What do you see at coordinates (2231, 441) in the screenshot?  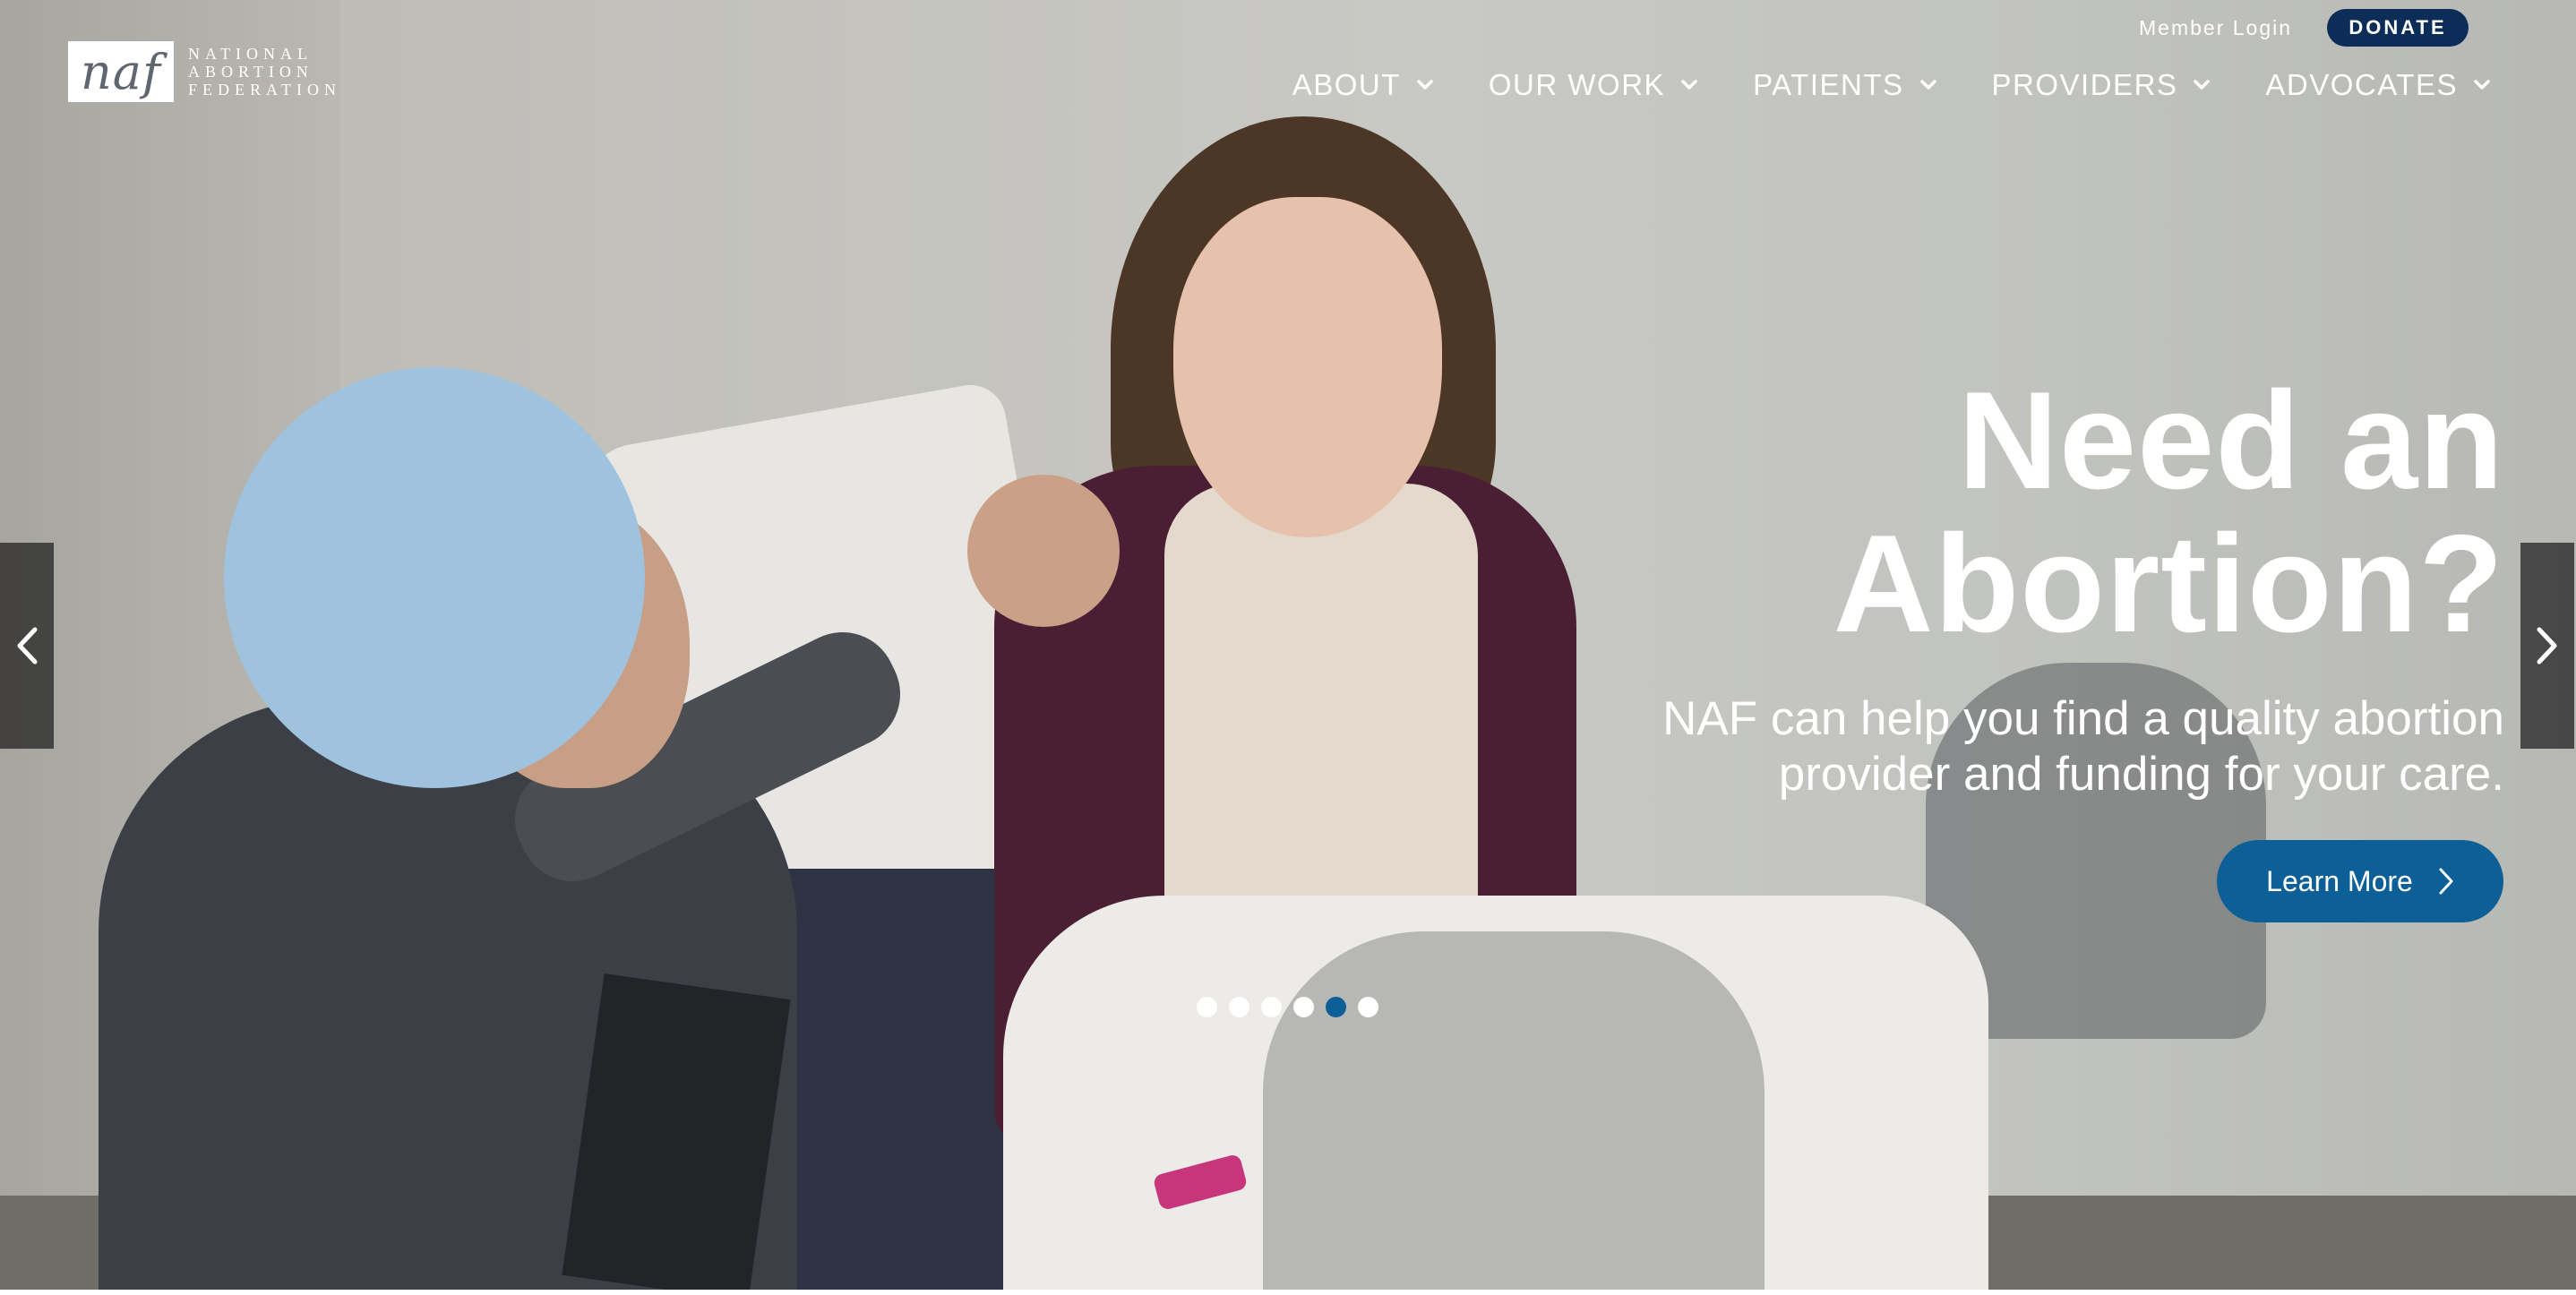 I see `hero-headline-line: Need an` at bounding box center [2231, 441].